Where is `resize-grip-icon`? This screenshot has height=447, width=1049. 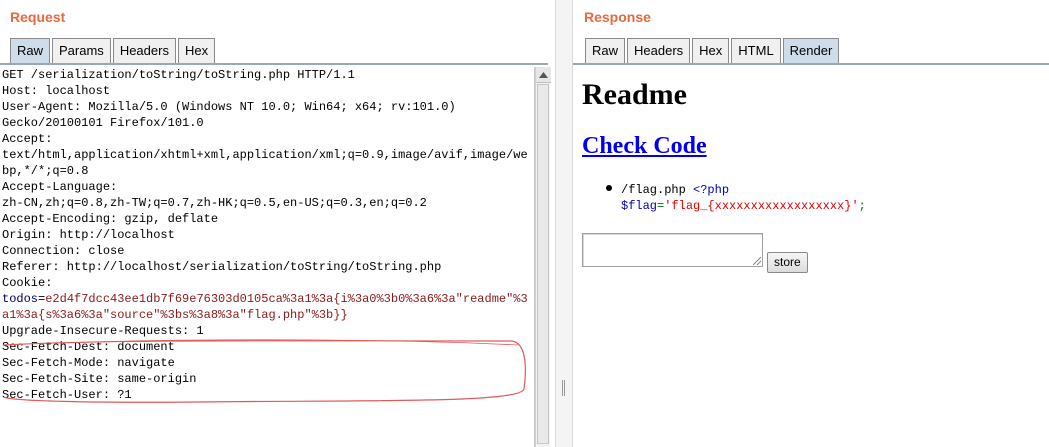 resize-grip-icon is located at coordinates (757, 261).